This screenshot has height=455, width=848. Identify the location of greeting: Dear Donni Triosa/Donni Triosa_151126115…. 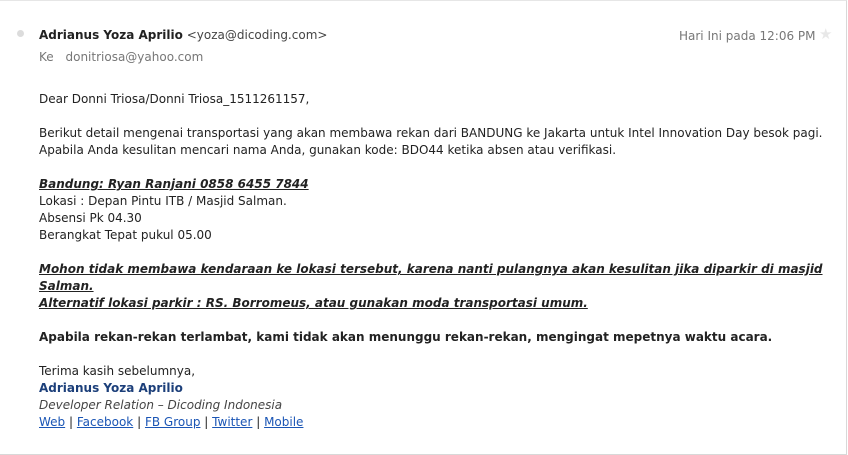
(174, 99).